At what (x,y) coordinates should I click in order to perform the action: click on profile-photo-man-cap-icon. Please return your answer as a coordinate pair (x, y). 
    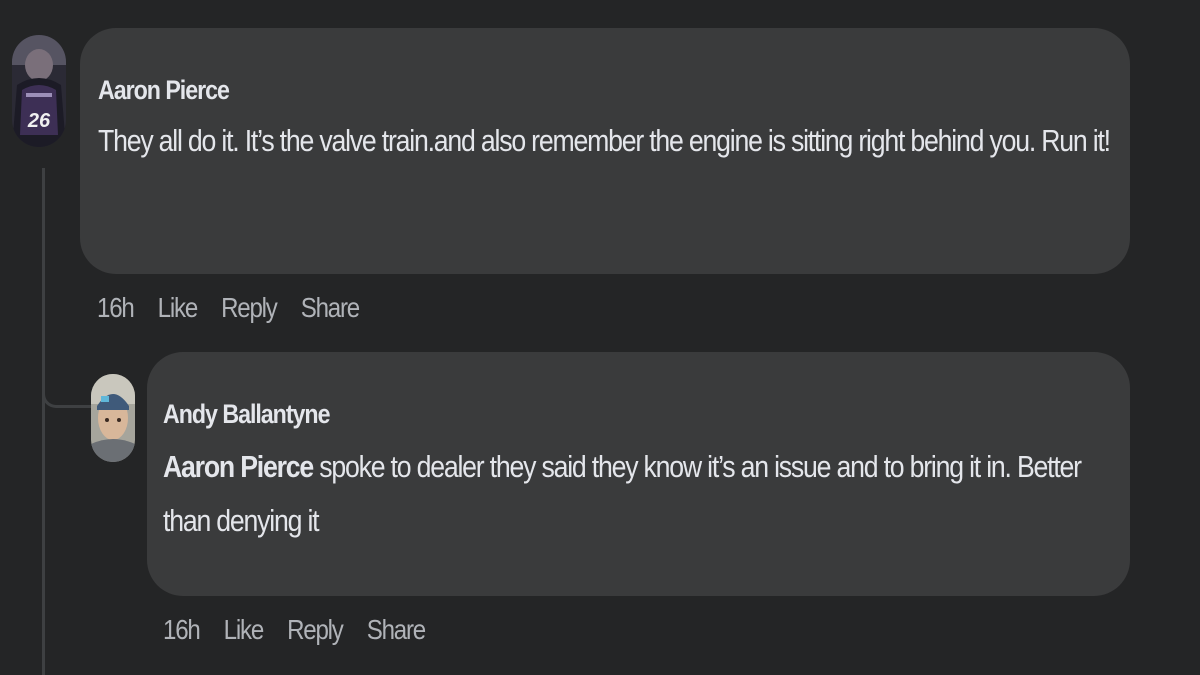
    Looking at the image, I should click on (113, 418).